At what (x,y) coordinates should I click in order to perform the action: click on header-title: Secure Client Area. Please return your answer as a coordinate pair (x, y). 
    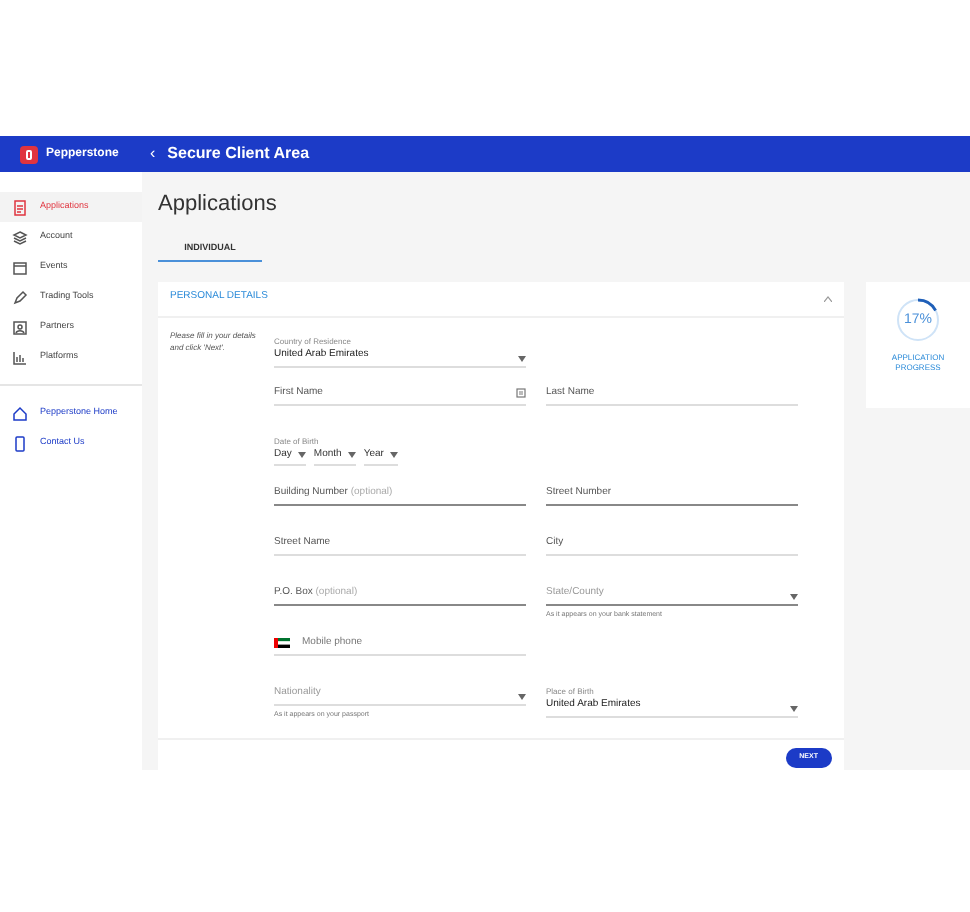
    Looking at the image, I should click on (238, 154).